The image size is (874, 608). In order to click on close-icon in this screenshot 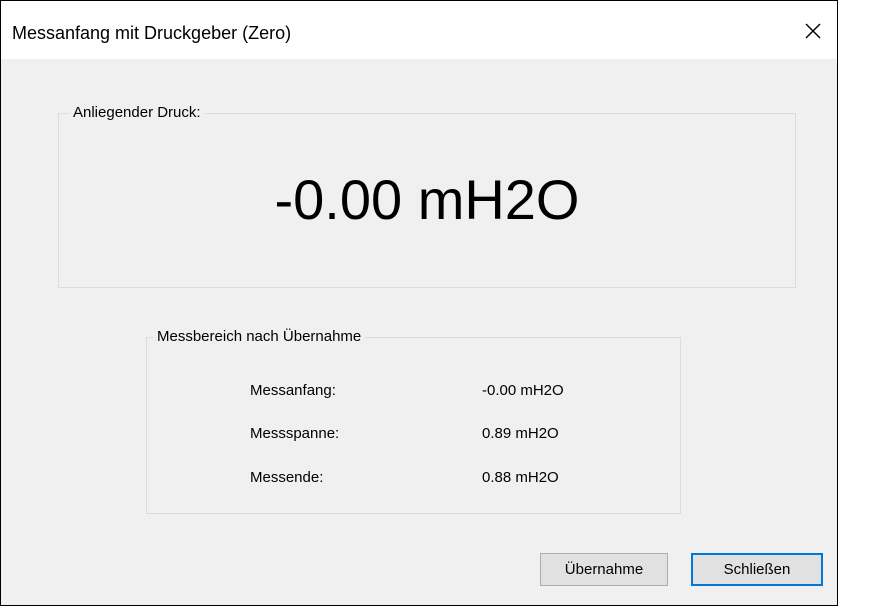, I will do `click(813, 31)`.